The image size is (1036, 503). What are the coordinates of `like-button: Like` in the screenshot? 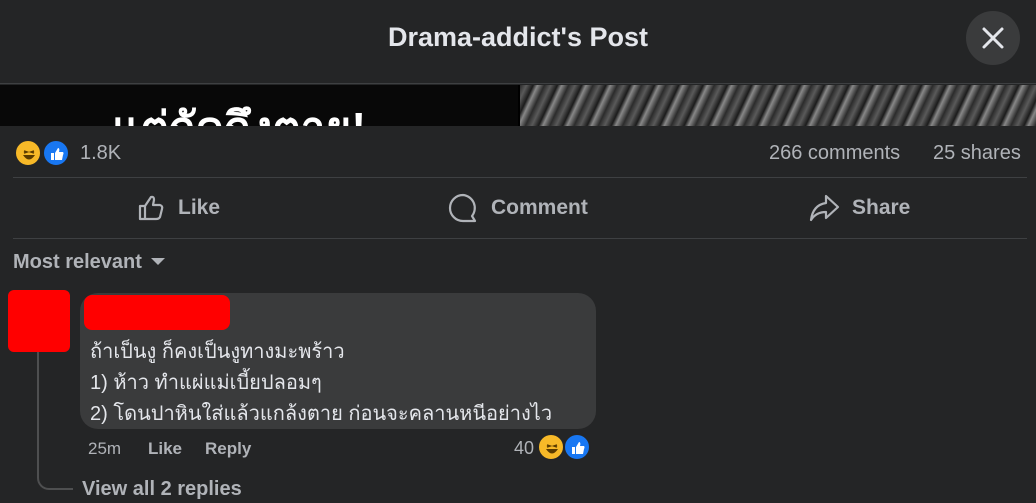 It's located at (178, 208).